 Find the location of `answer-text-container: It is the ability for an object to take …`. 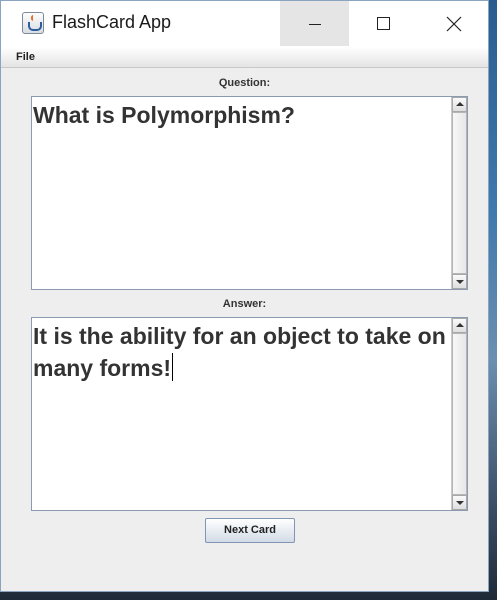

answer-text-container: It is the ability for an object to take … is located at coordinates (240, 352).